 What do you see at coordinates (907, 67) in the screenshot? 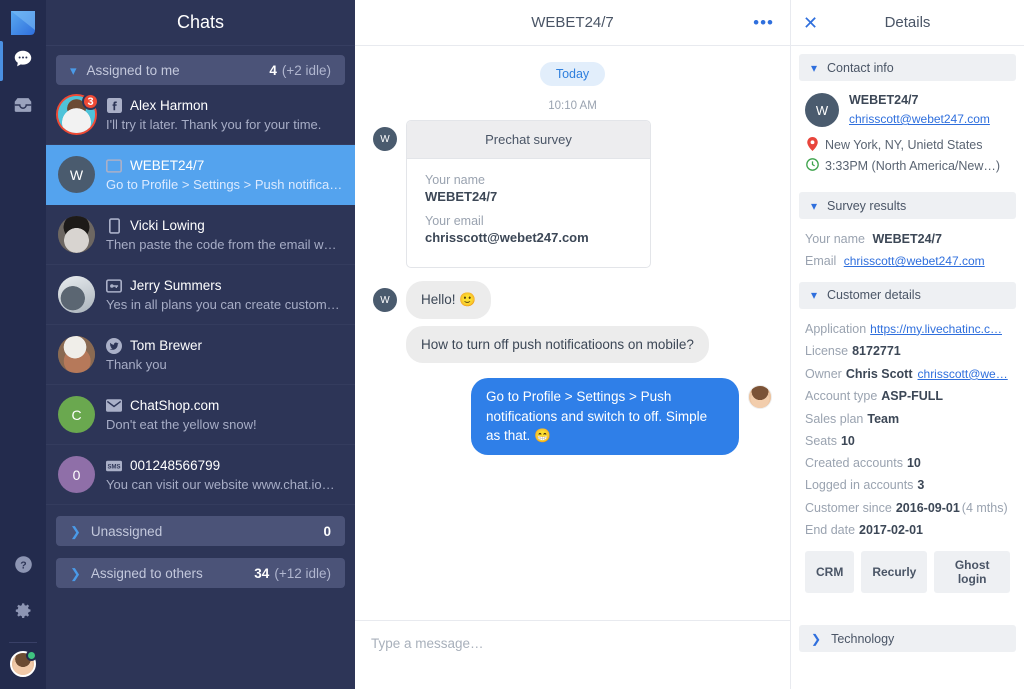
I see `section-contact-info: ▾ Contact info` at bounding box center [907, 67].